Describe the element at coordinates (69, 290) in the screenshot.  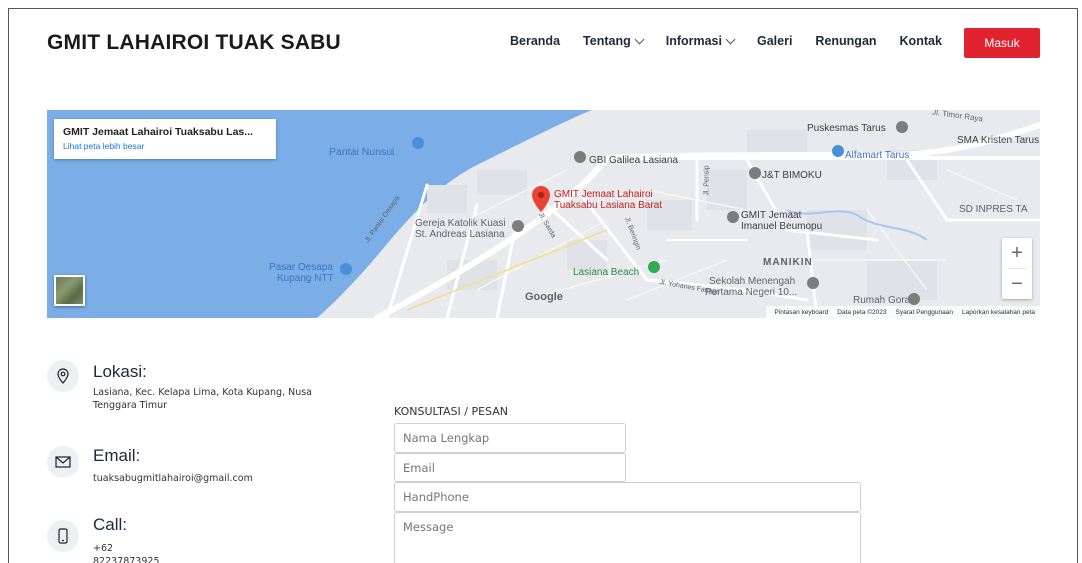
I see `satellite-toggle` at that location.